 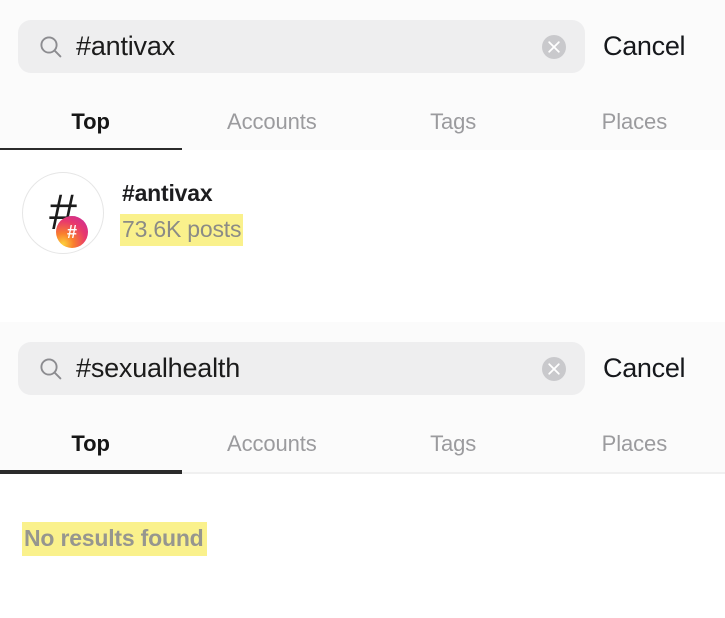 I want to click on badge-glyph: #, so click(x=71, y=231).